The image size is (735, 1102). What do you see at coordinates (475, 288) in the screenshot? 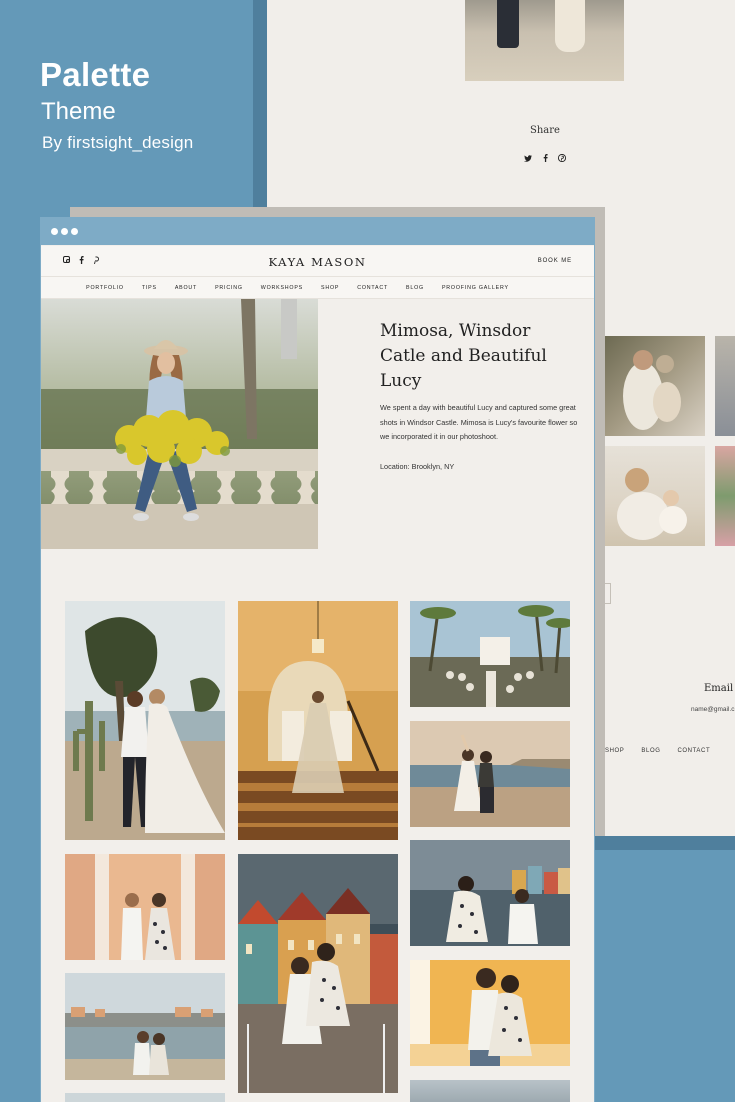
I see `nav-proofing-gallery: PROOFING GALLERY` at bounding box center [475, 288].